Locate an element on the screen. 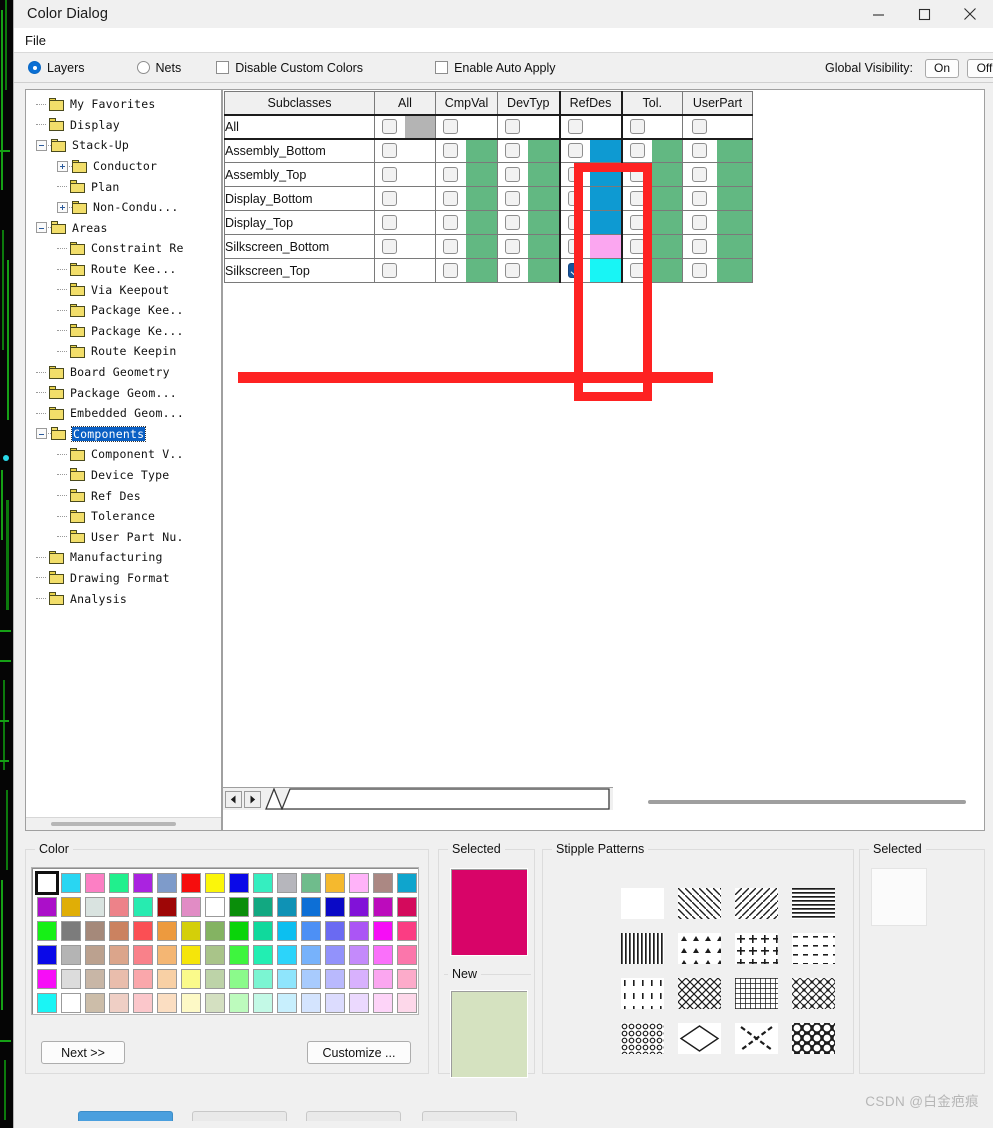 Image resolution: width=993 pixels, height=1128 pixels. tree-item: Via Keepout is located at coordinates (125, 289).